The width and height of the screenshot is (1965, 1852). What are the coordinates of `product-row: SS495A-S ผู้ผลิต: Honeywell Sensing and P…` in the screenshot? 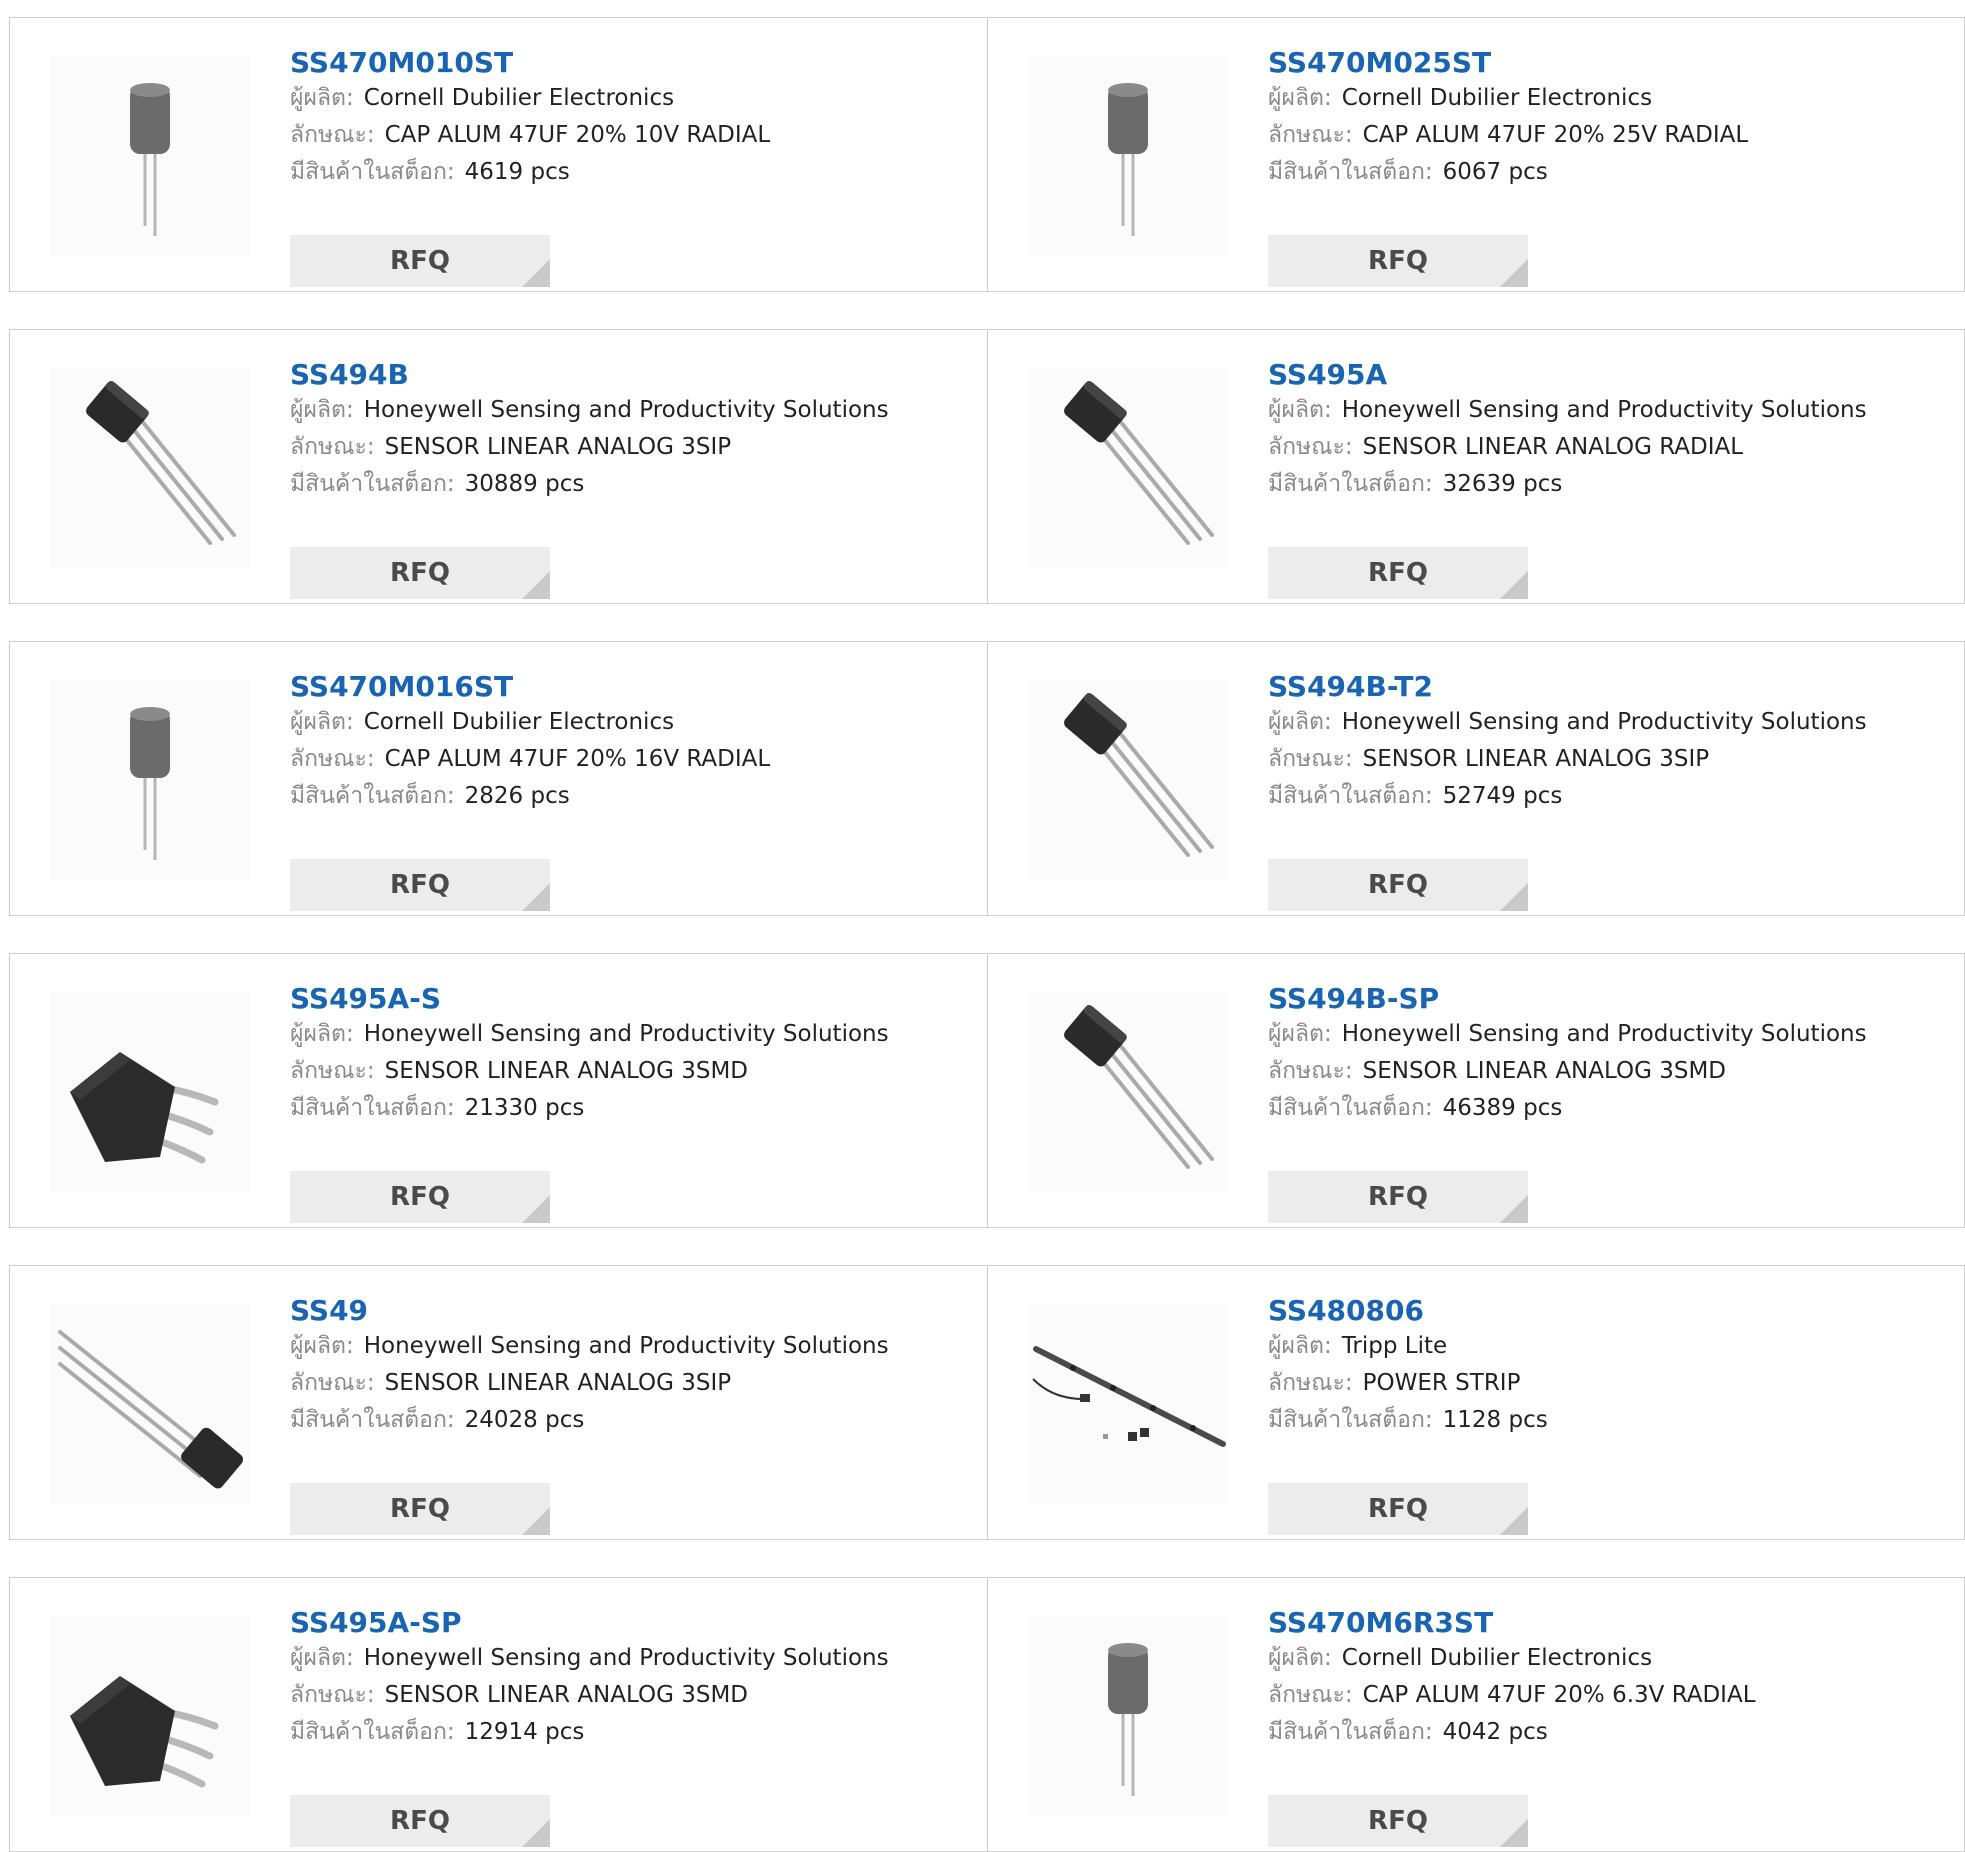 It's located at (987, 1090).